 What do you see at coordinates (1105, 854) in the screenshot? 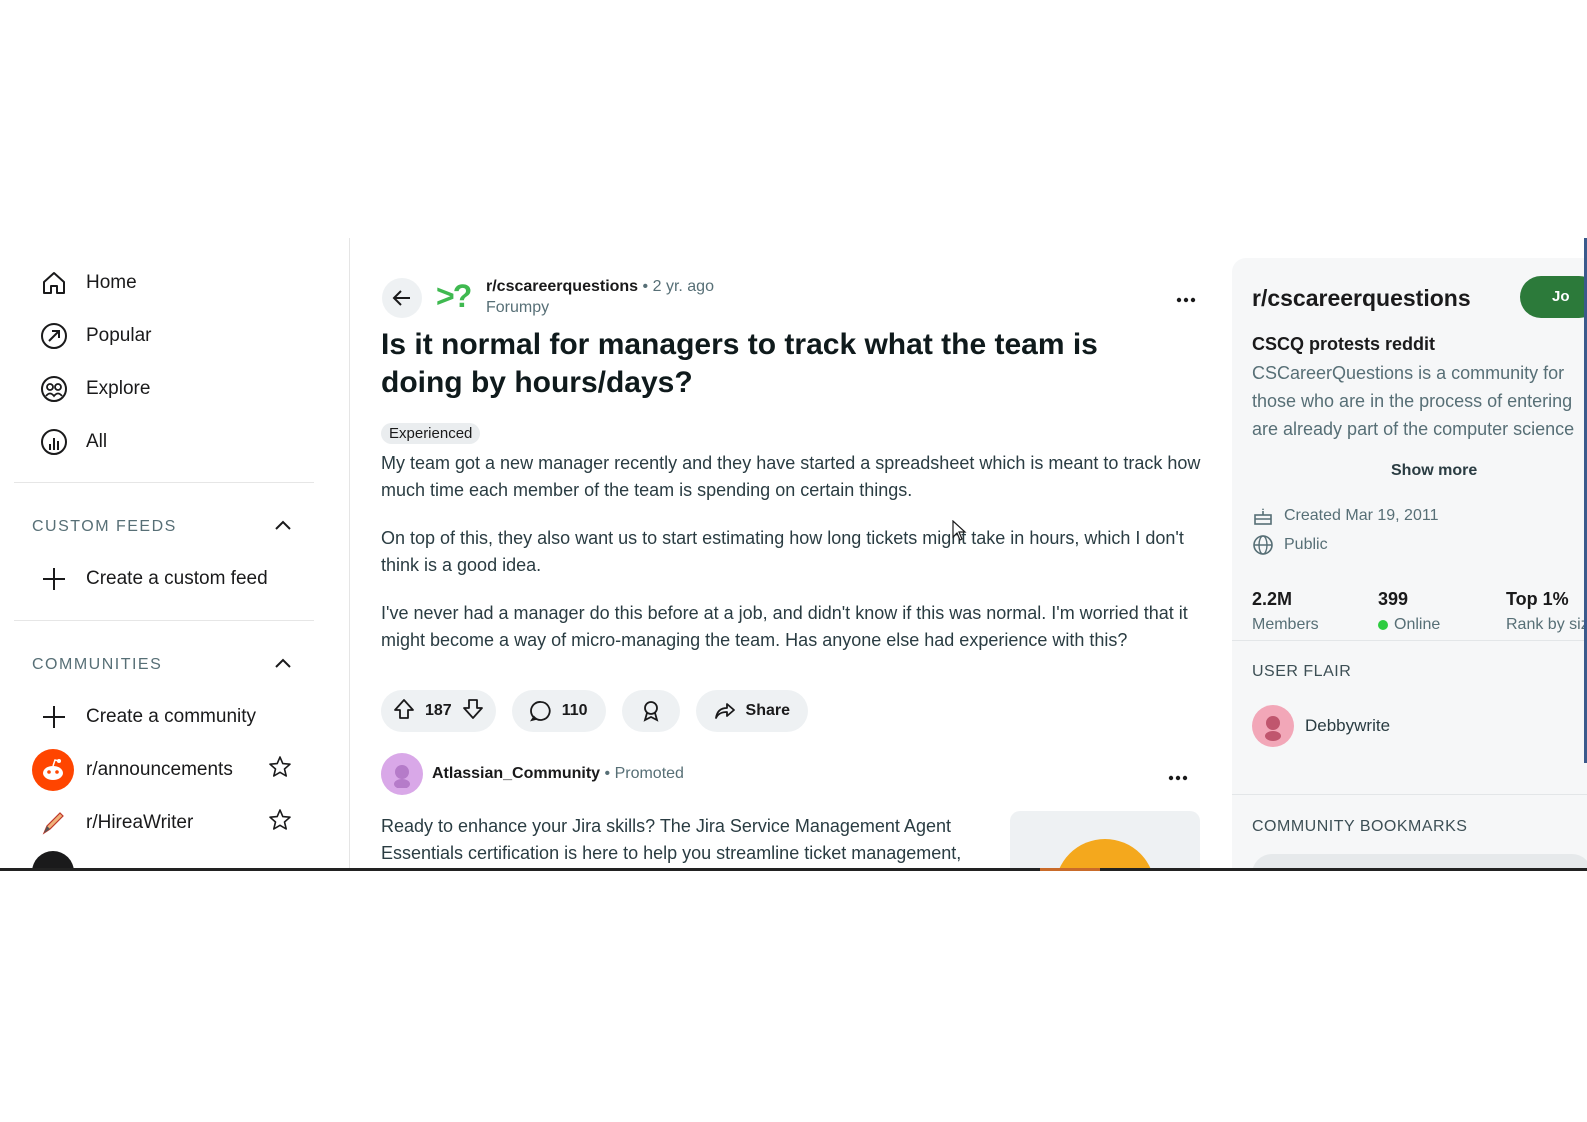
I see `promo-image-shape` at bounding box center [1105, 854].